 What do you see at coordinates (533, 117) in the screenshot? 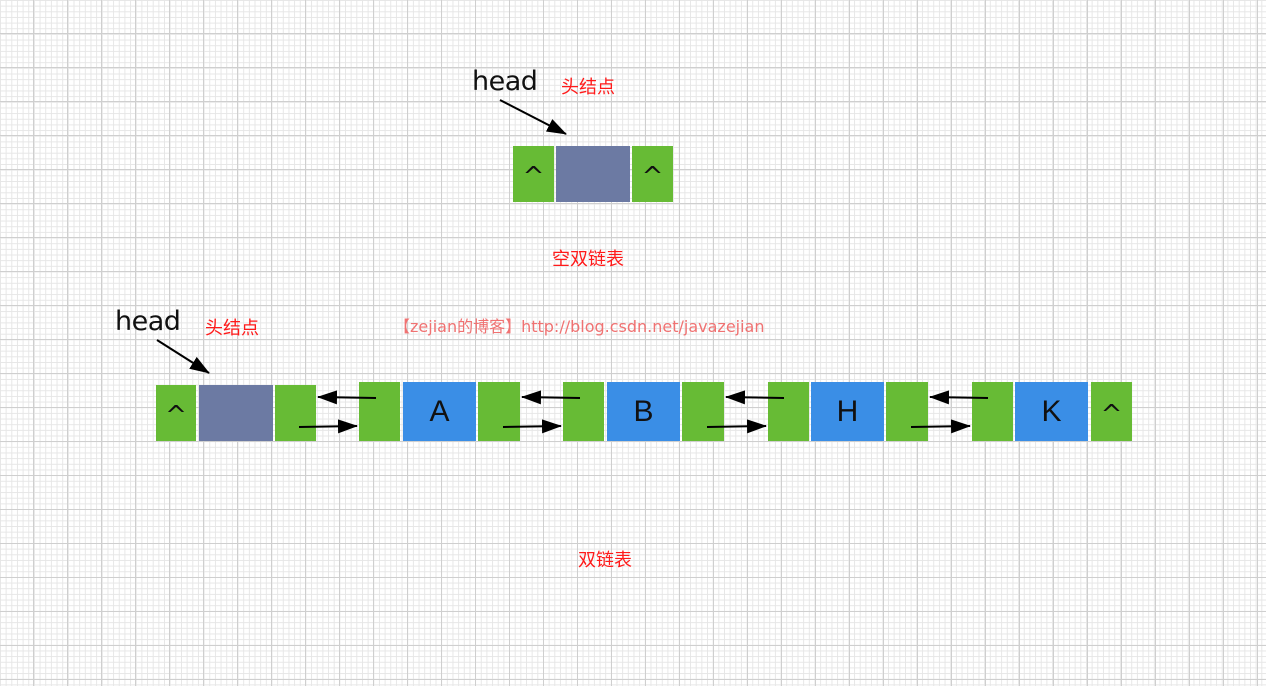
I see `empty-head-pointer-arrow` at bounding box center [533, 117].